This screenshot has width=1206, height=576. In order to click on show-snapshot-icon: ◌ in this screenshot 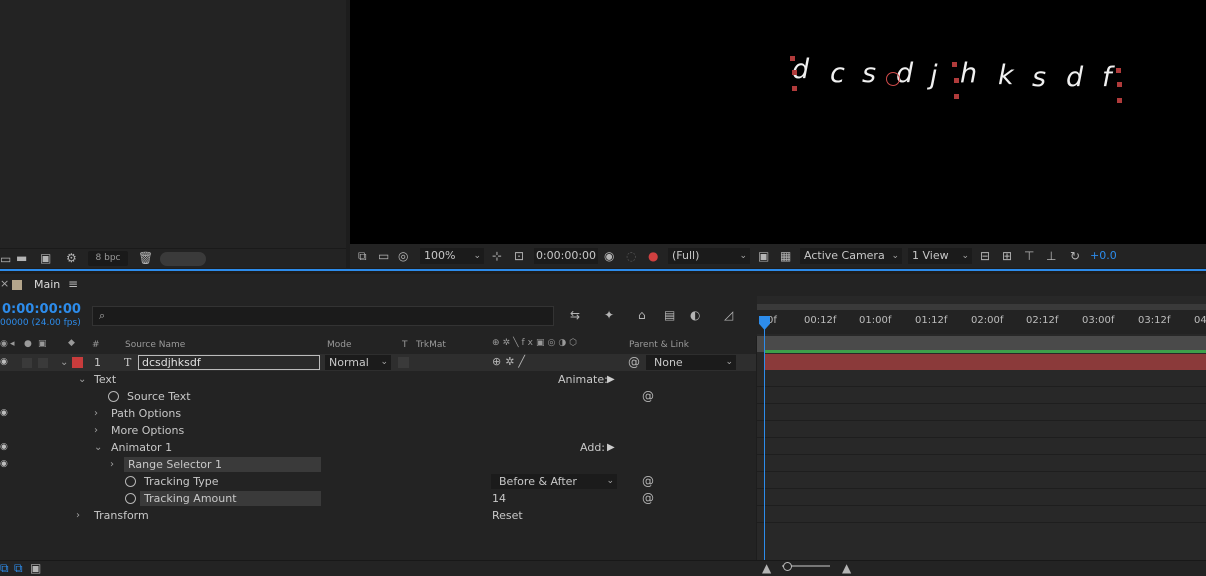, I will do `click(631, 256)`.